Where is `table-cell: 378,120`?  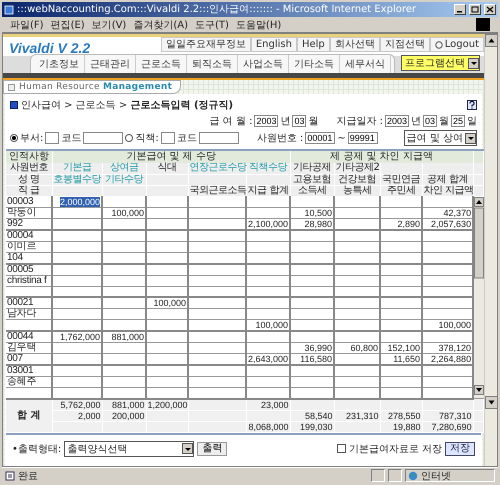 table-cell: 378,120 is located at coordinates (448, 348).